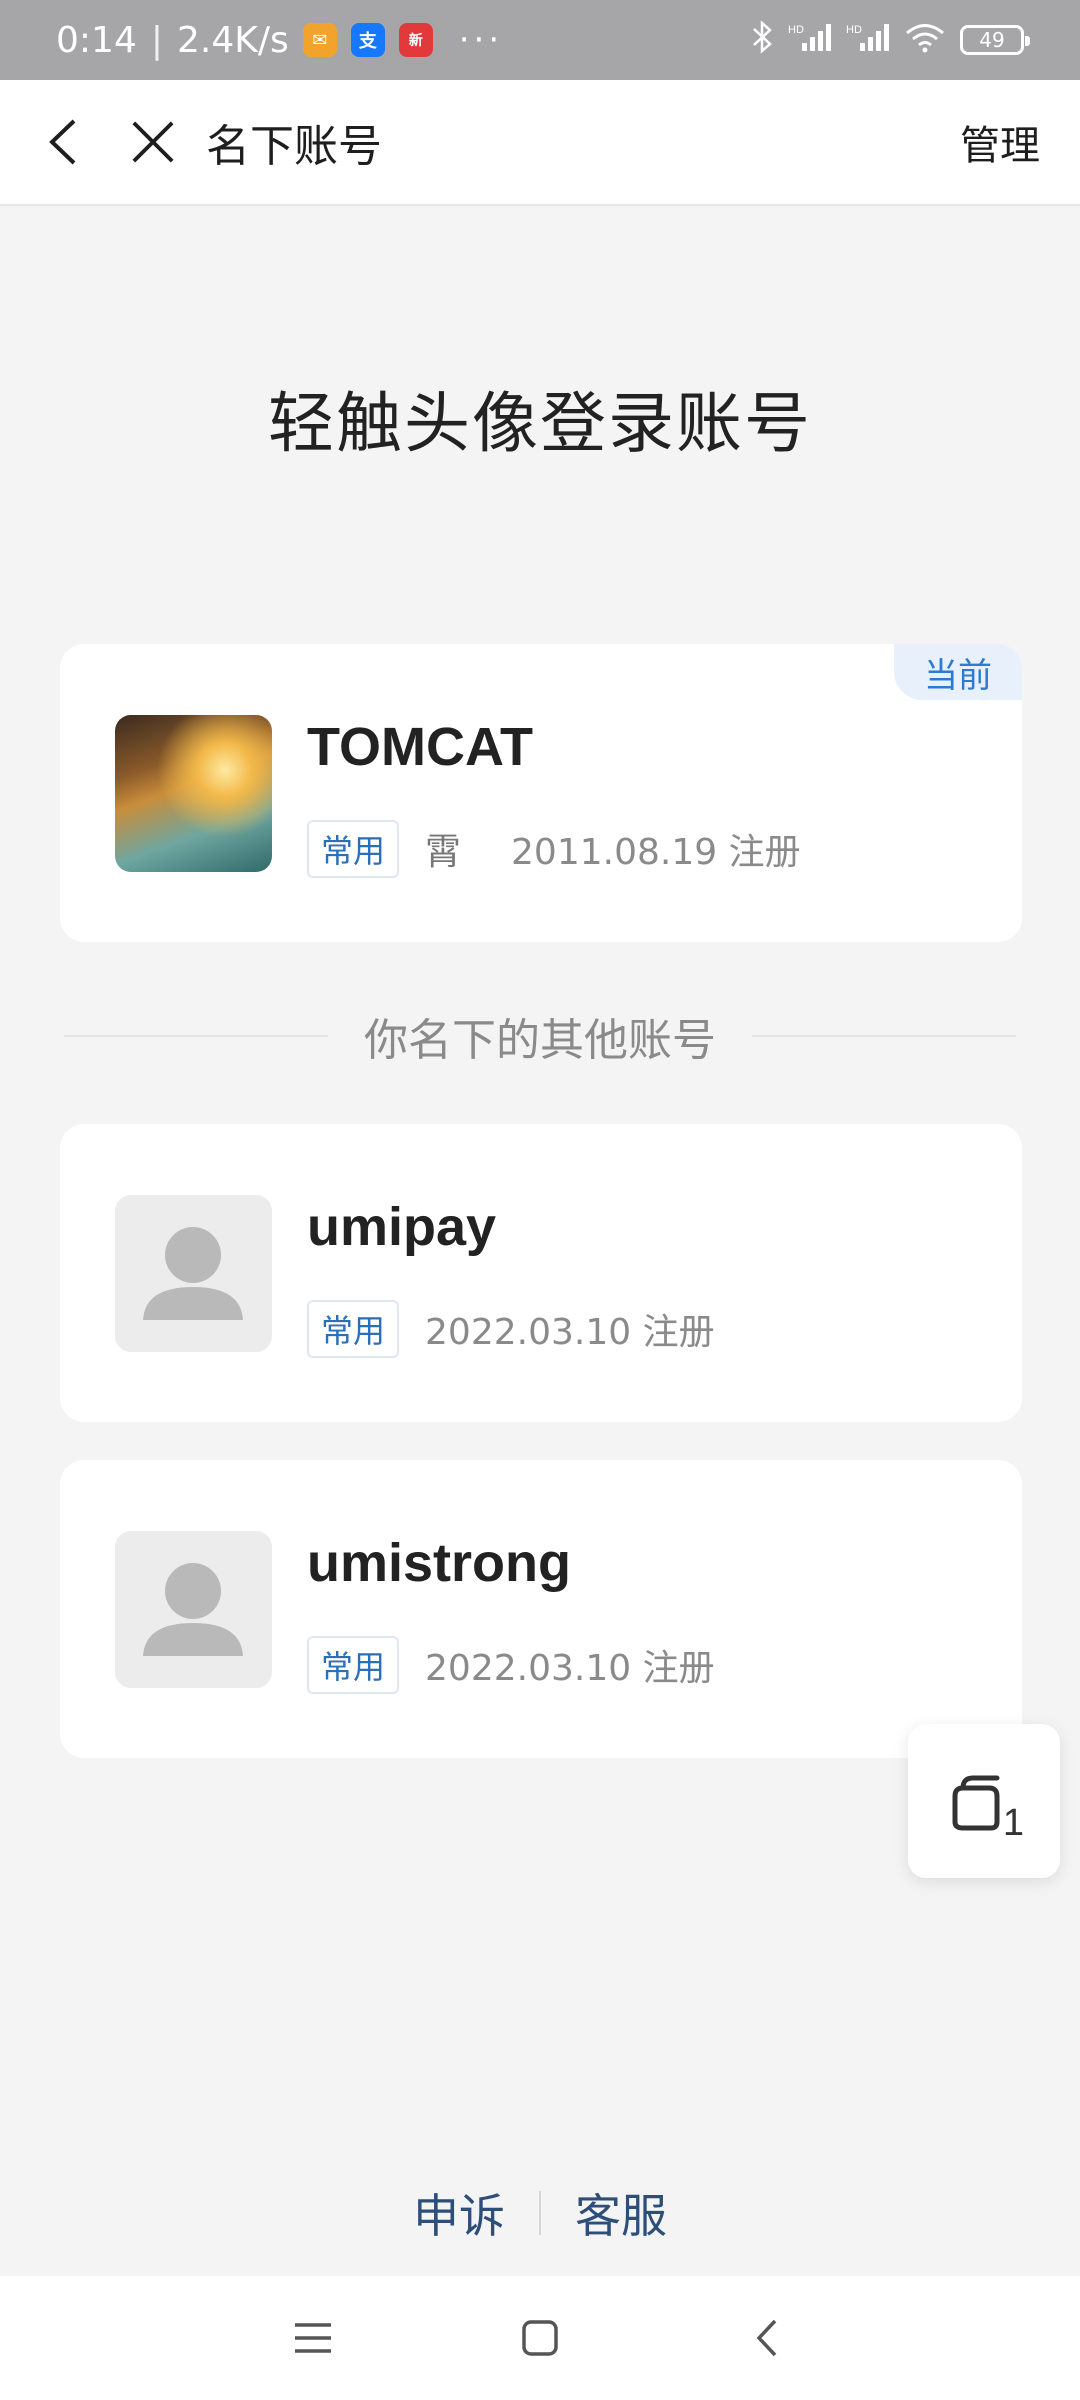  Describe the element at coordinates (1013, 1823) in the screenshot. I see `tabs-count: 1` at that location.